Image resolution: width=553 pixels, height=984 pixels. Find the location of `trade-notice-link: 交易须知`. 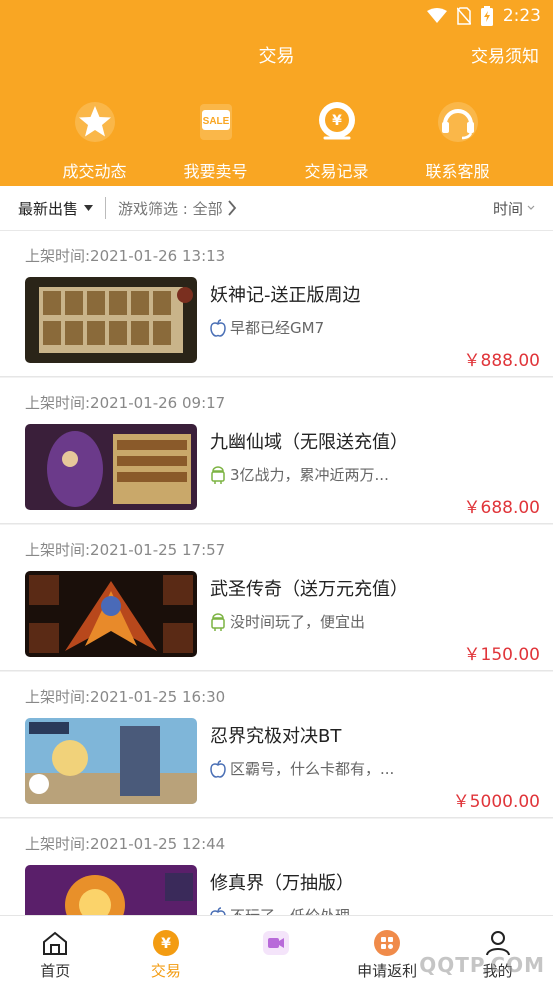

trade-notice-link: 交易须知 is located at coordinates (505, 54).